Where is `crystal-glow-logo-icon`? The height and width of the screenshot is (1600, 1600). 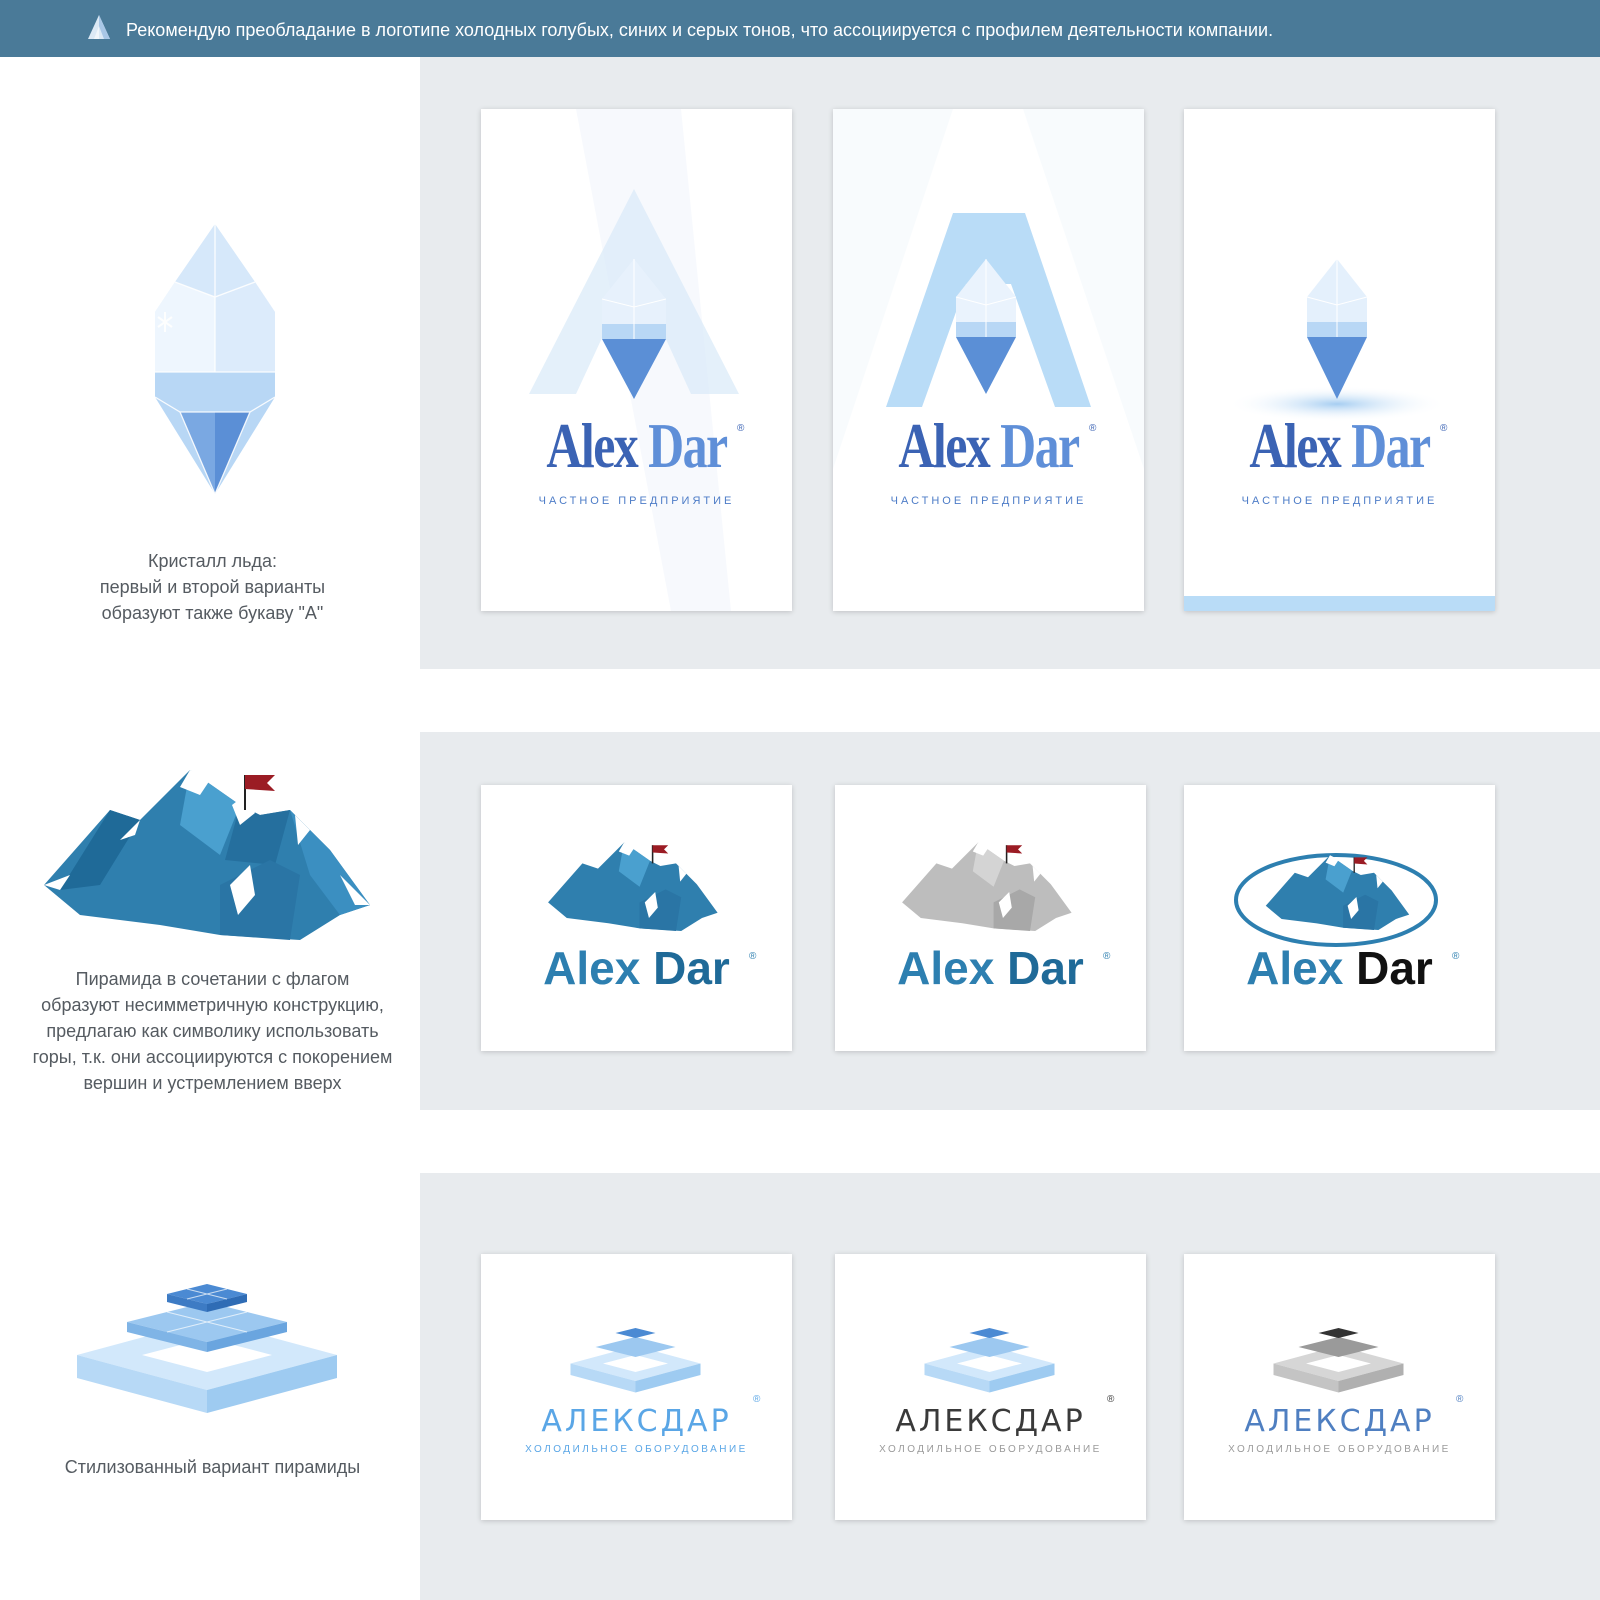
crystal-glow-logo-icon is located at coordinates (1339, 435).